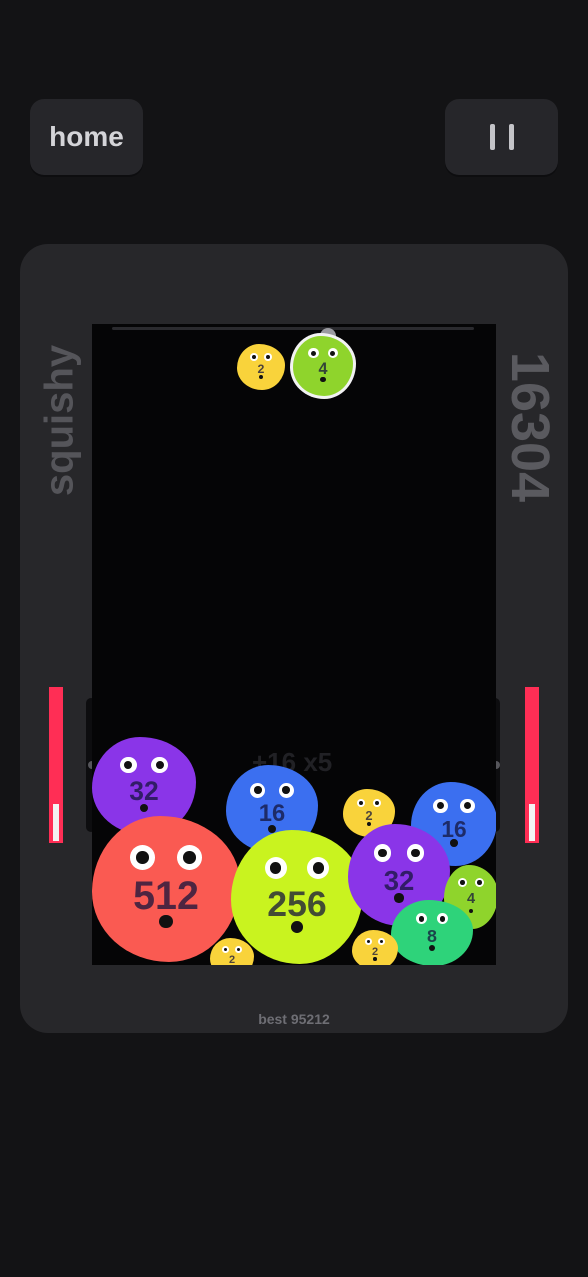  Describe the element at coordinates (293, 328) in the screenshot. I see `drop-line` at that location.